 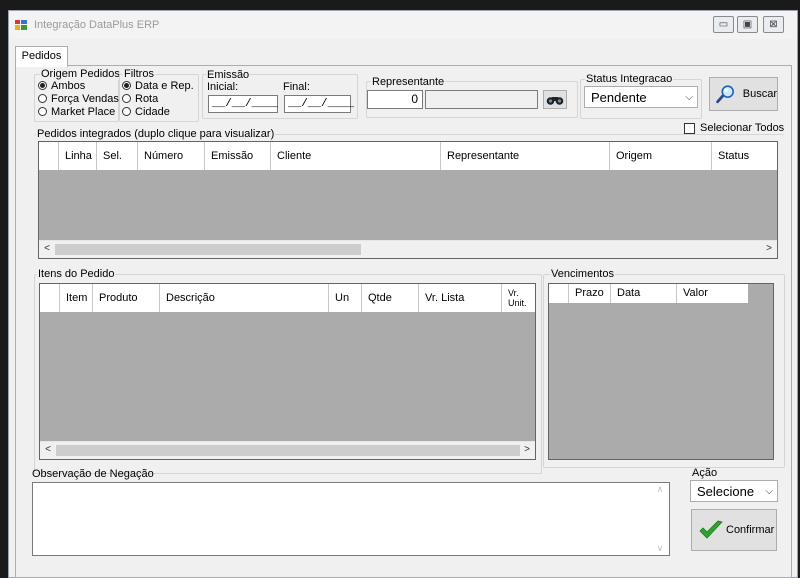 What do you see at coordinates (126, 298) in the screenshot?
I see `col-produto: Produto` at bounding box center [126, 298].